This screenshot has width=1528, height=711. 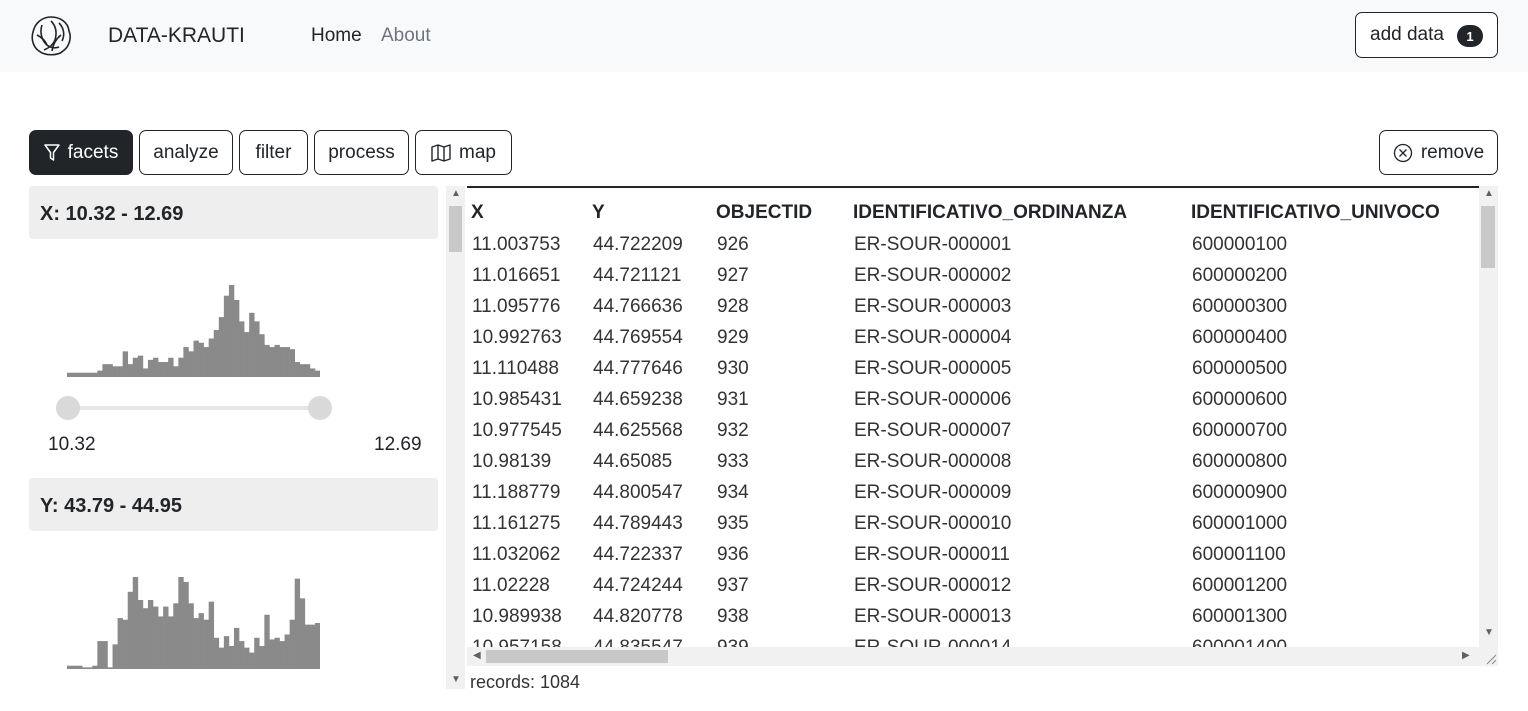 I want to click on facets-panel-scrollbar-thumb, so click(x=455, y=229).